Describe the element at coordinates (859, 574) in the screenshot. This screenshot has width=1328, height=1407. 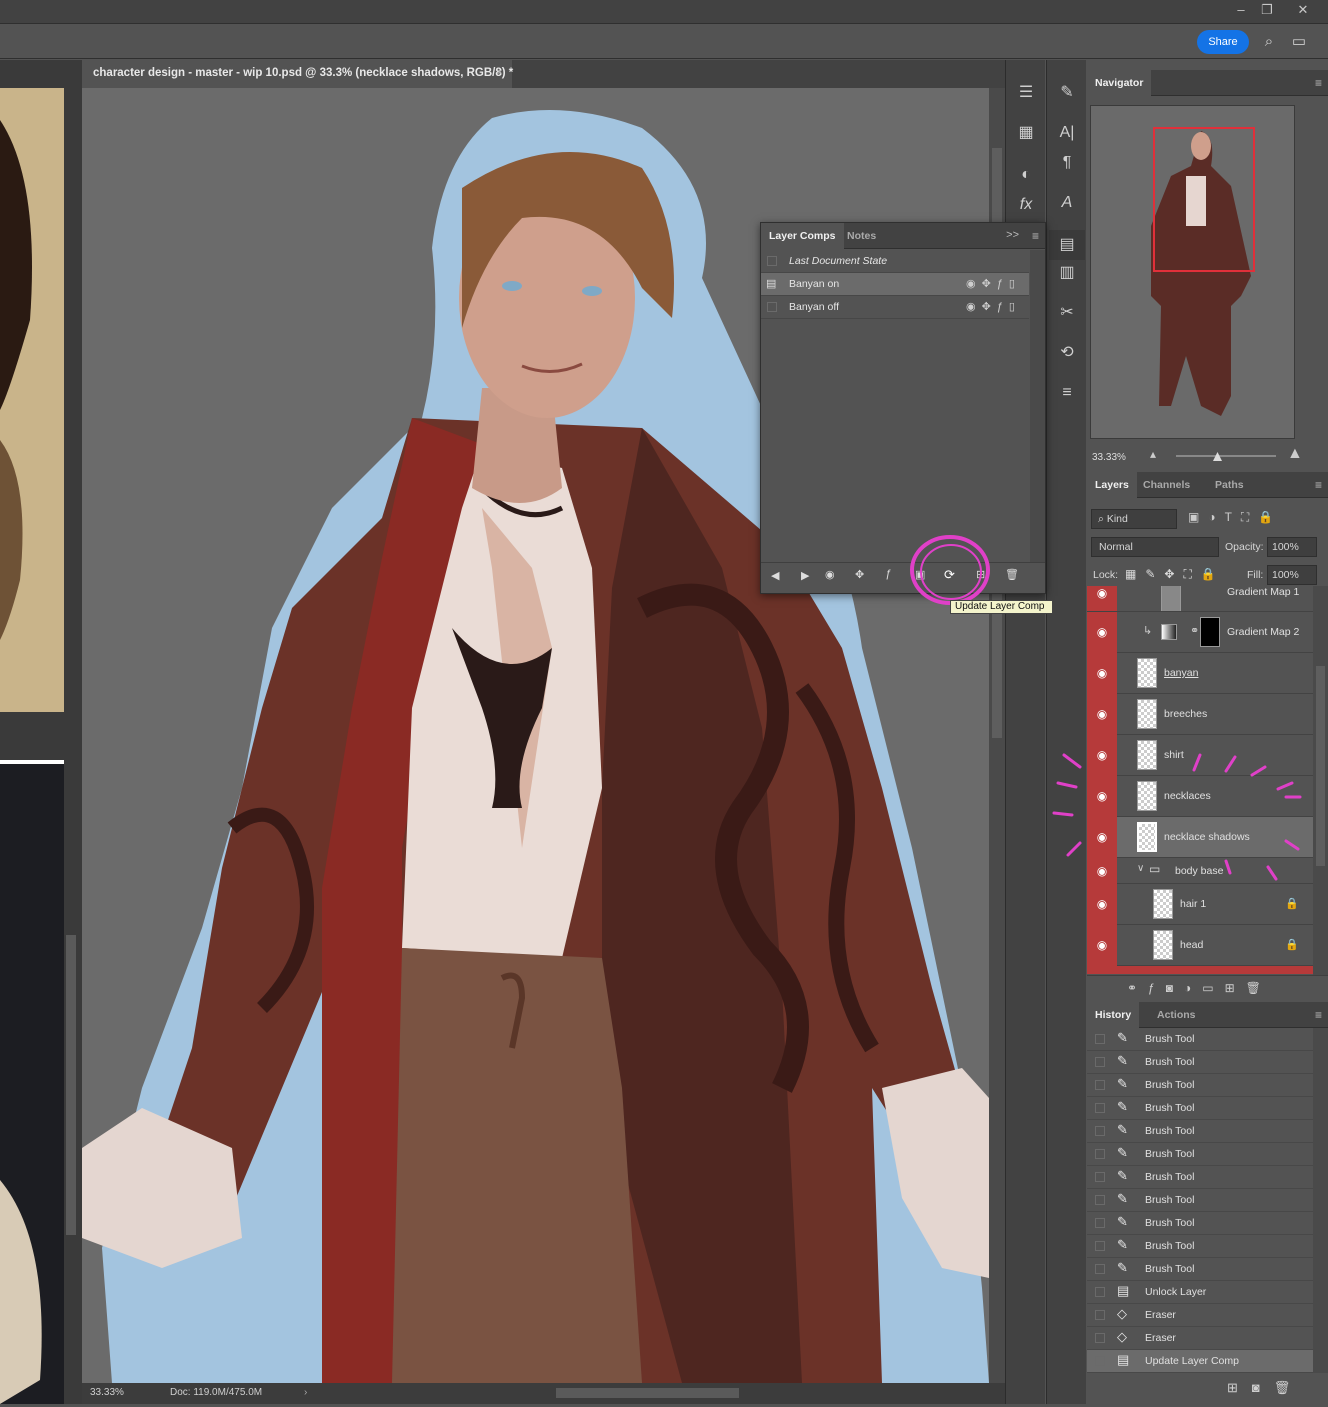
I see `position-toggle-icon: ✥` at that location.